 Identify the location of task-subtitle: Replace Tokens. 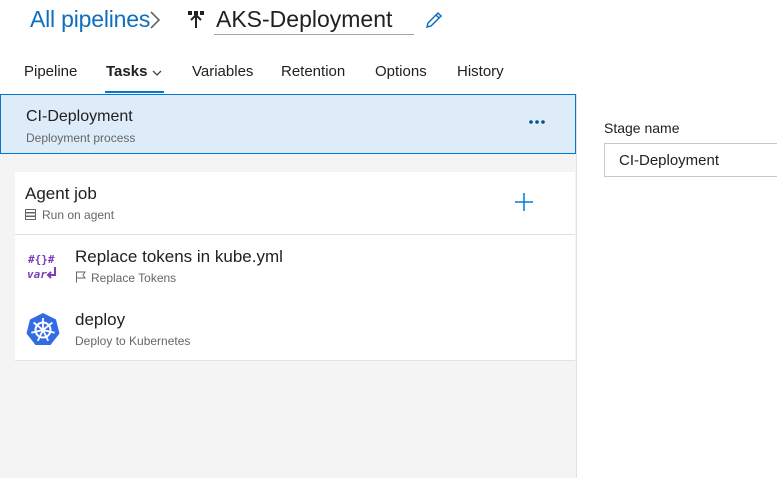
(125, 278).